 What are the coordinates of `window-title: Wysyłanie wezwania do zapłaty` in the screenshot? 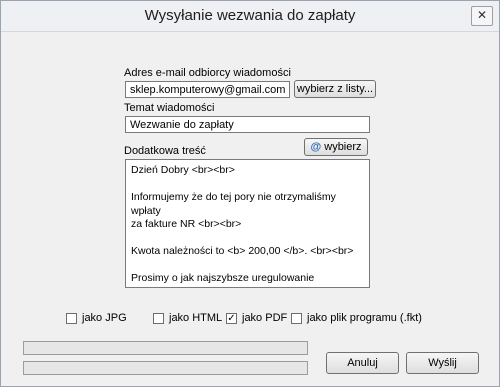 It's located at (250, 15).